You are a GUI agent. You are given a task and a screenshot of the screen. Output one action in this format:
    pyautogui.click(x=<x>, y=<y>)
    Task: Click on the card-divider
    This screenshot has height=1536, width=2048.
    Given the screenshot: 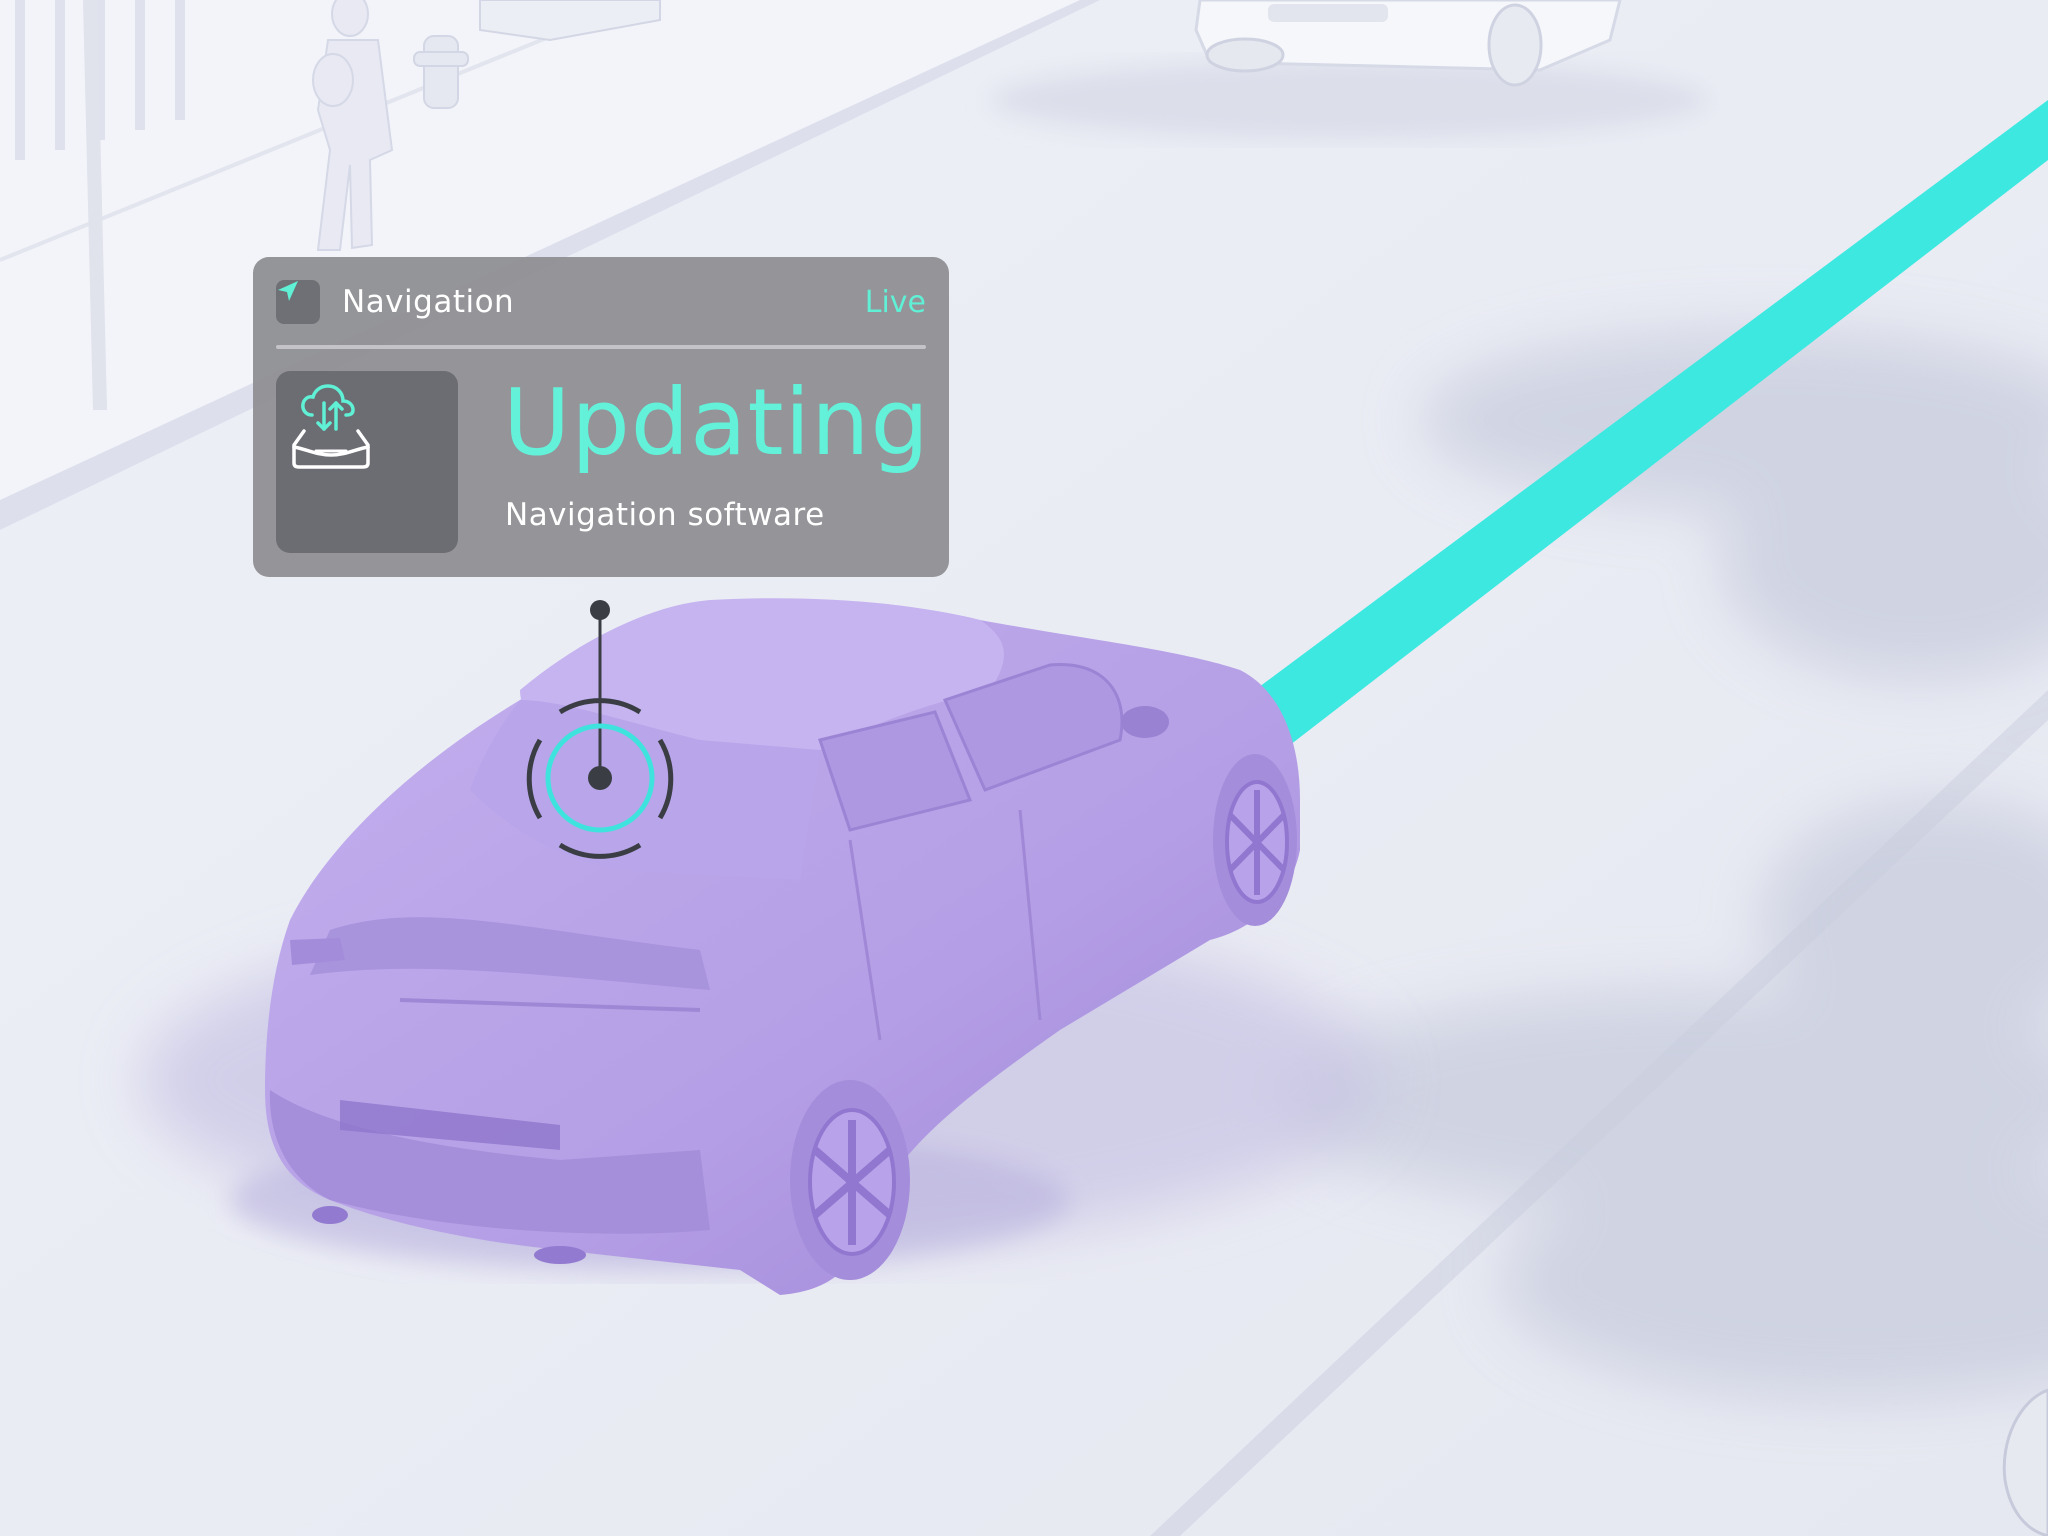 What is the action you would take?
    pyautogui.click(x=601, y=347)
    